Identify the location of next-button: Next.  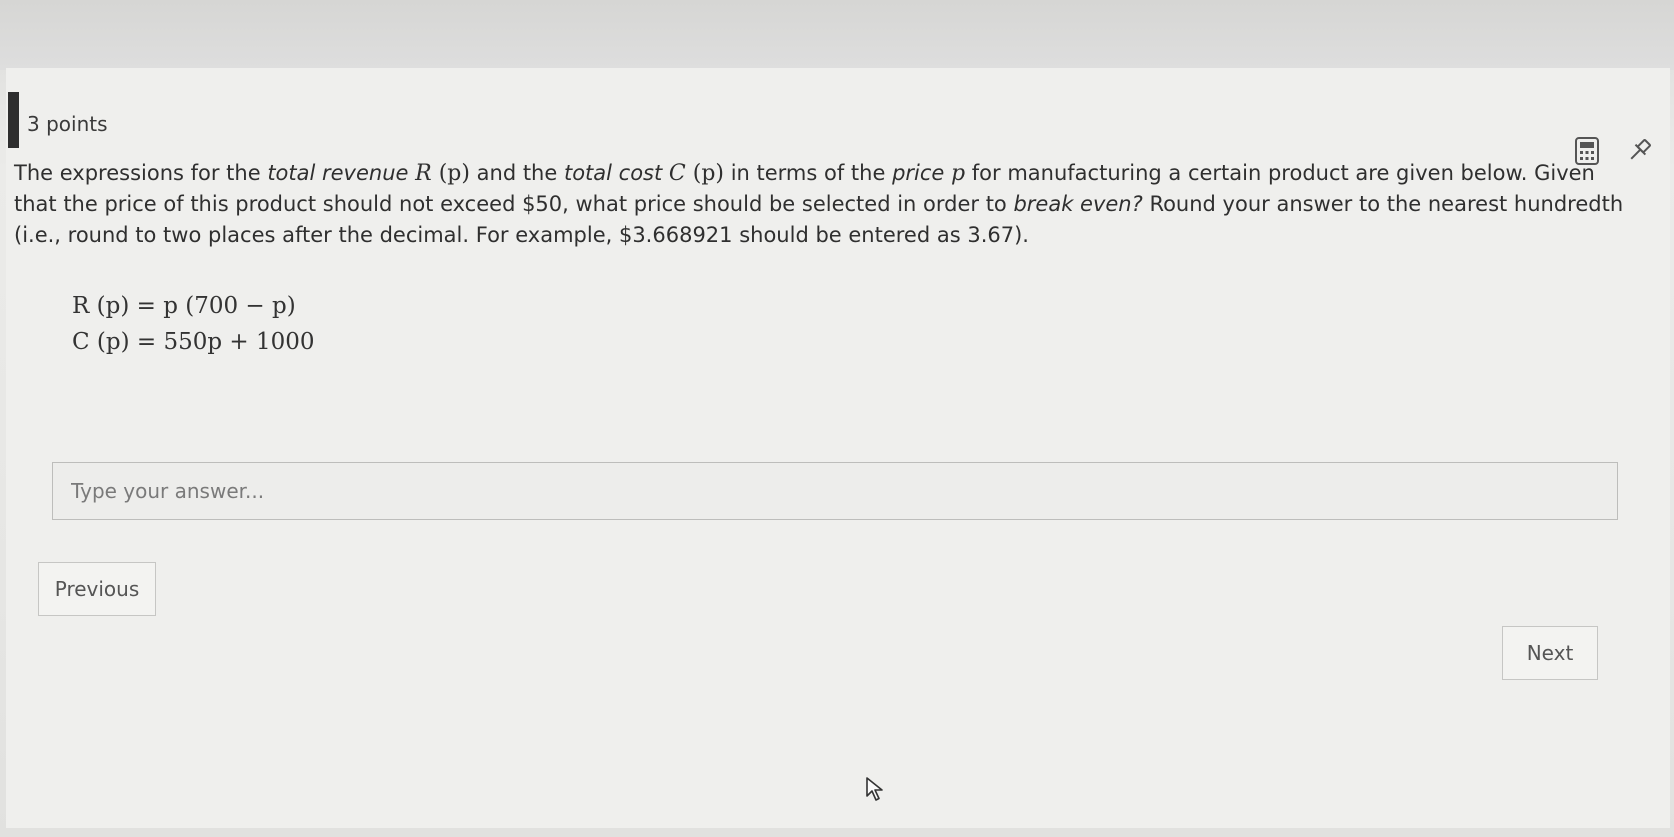
(1550, 653).